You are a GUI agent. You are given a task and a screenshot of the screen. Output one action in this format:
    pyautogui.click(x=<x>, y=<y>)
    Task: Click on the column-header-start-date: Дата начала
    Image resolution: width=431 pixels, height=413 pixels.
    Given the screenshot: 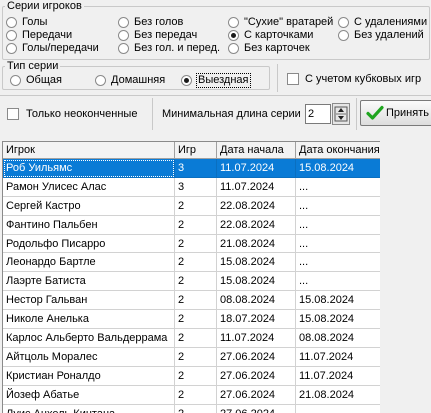 What is the action you would take?
    pyautogui.click(x=256, y=150)
    